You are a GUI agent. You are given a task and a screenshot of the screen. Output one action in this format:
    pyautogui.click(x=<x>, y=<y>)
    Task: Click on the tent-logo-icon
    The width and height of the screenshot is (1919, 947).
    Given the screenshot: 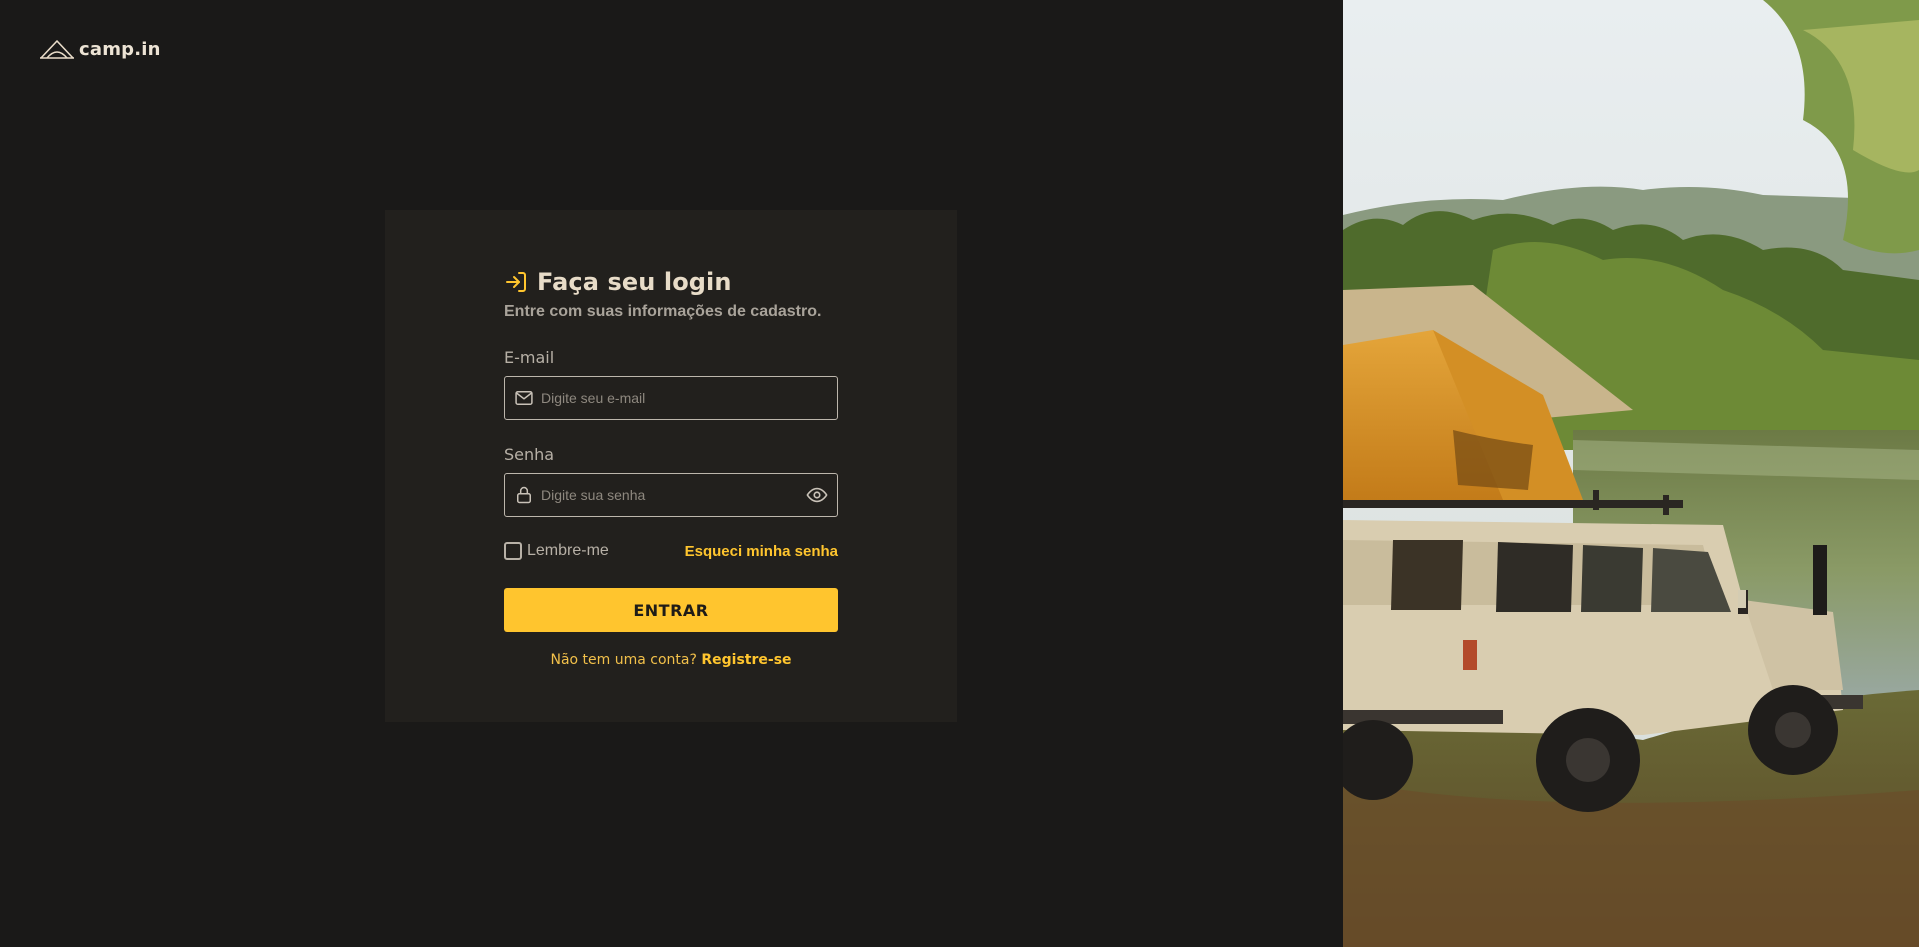 What is the action you would take?
    pyautogui.click(x=57, y=49)
    